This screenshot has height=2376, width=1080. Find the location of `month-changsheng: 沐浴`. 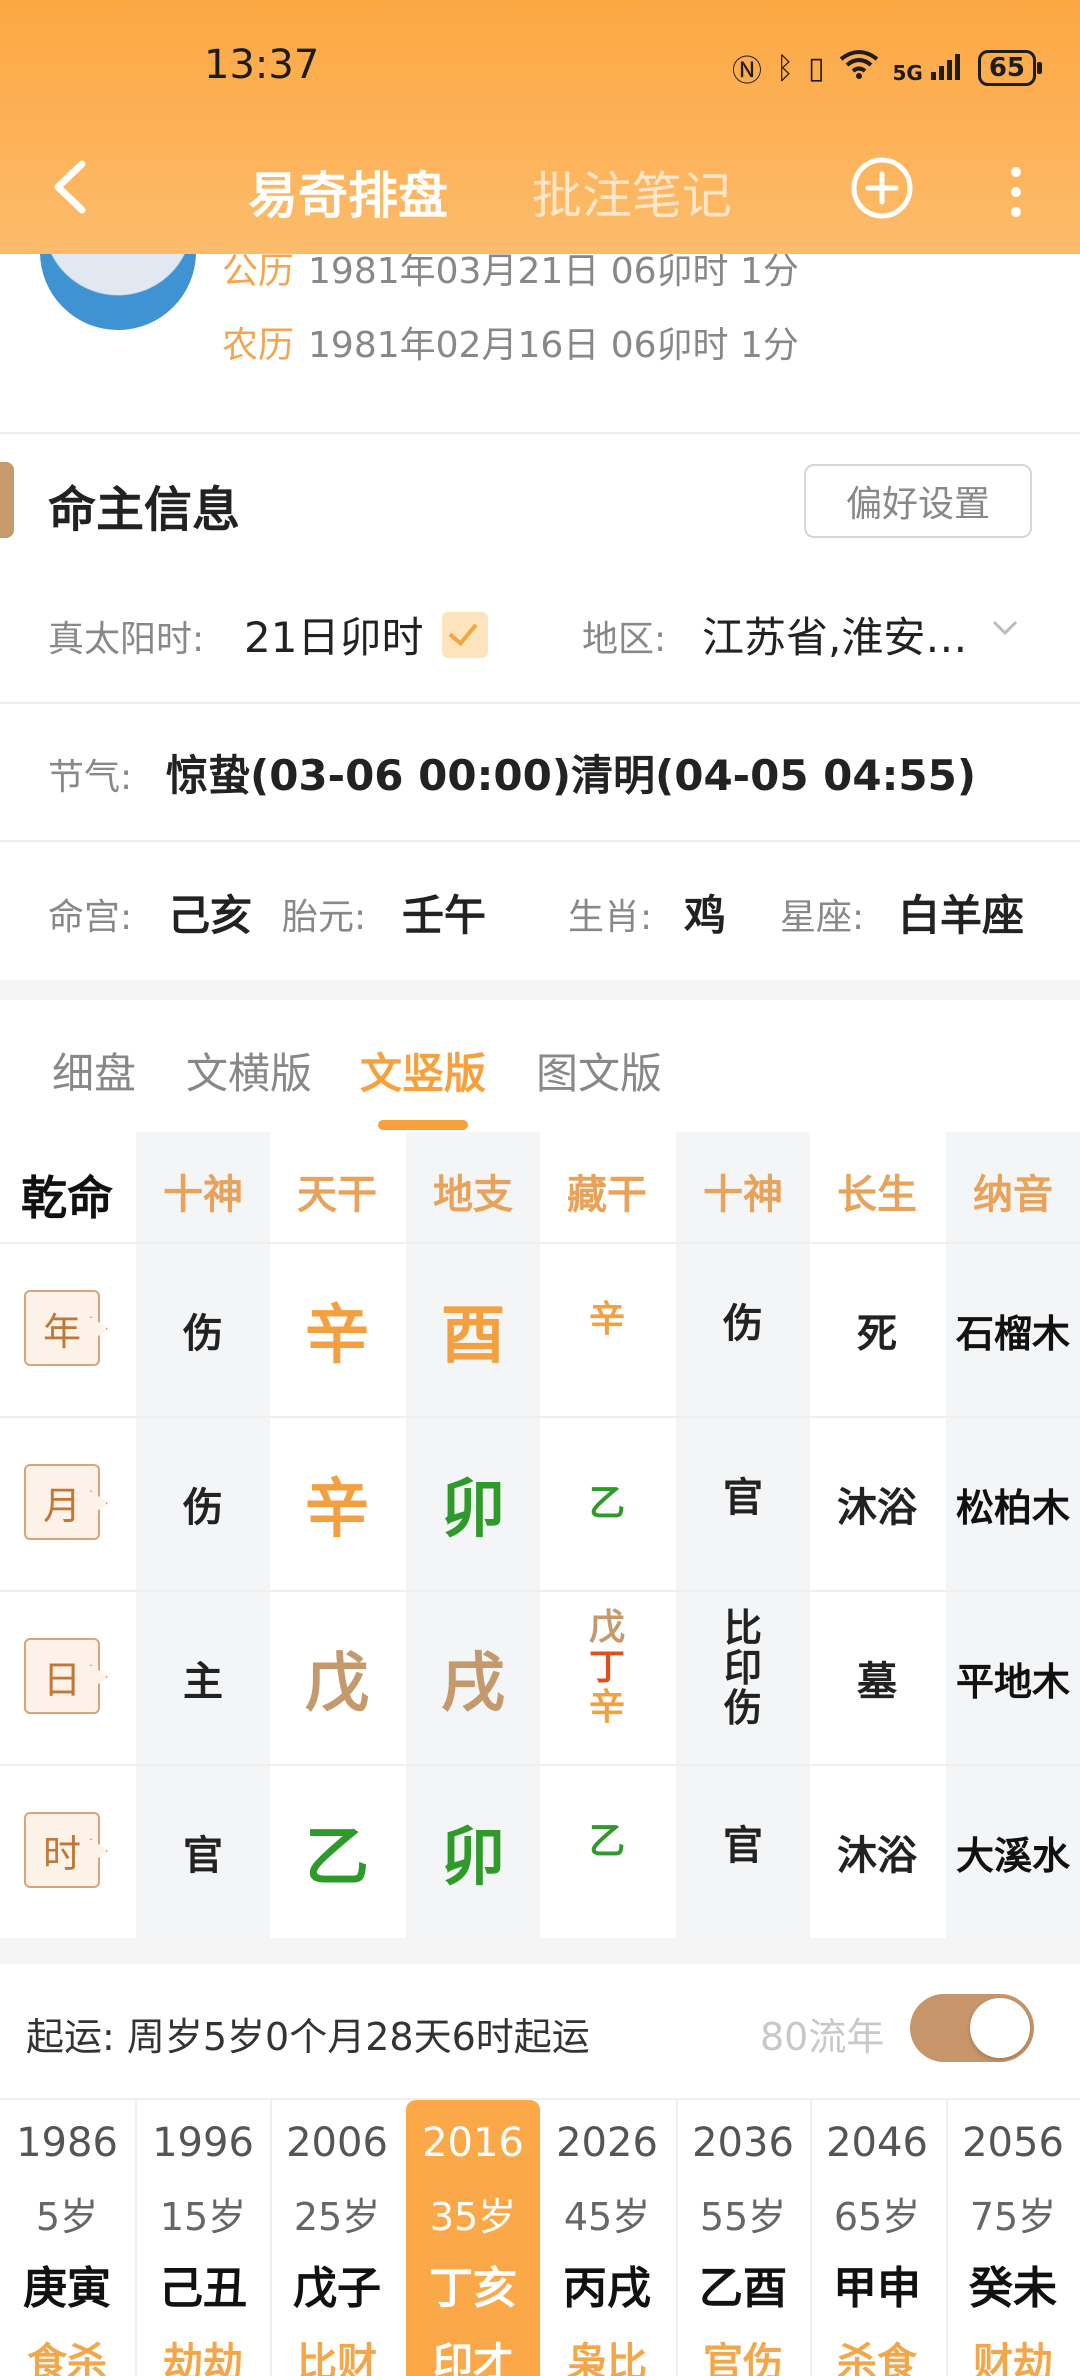

month-changsheng: 沐浴 is located at coordinates (877, 1508).